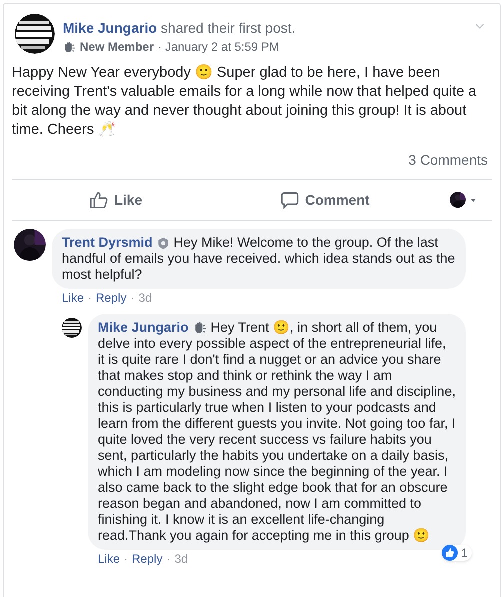 The height and width of the screenshot is (597, 501). What do you see at coordinates (245, 102) in the screenshot?
I see `post-text: Happy New Year everybody 🙂 Super glad to be here, I have been receiving Trent's valuable emails for a long while now that helped quite a bit along the way and never thought about joining this group! It is about time. Cheers 🥂` at bounding box center [245, 102].